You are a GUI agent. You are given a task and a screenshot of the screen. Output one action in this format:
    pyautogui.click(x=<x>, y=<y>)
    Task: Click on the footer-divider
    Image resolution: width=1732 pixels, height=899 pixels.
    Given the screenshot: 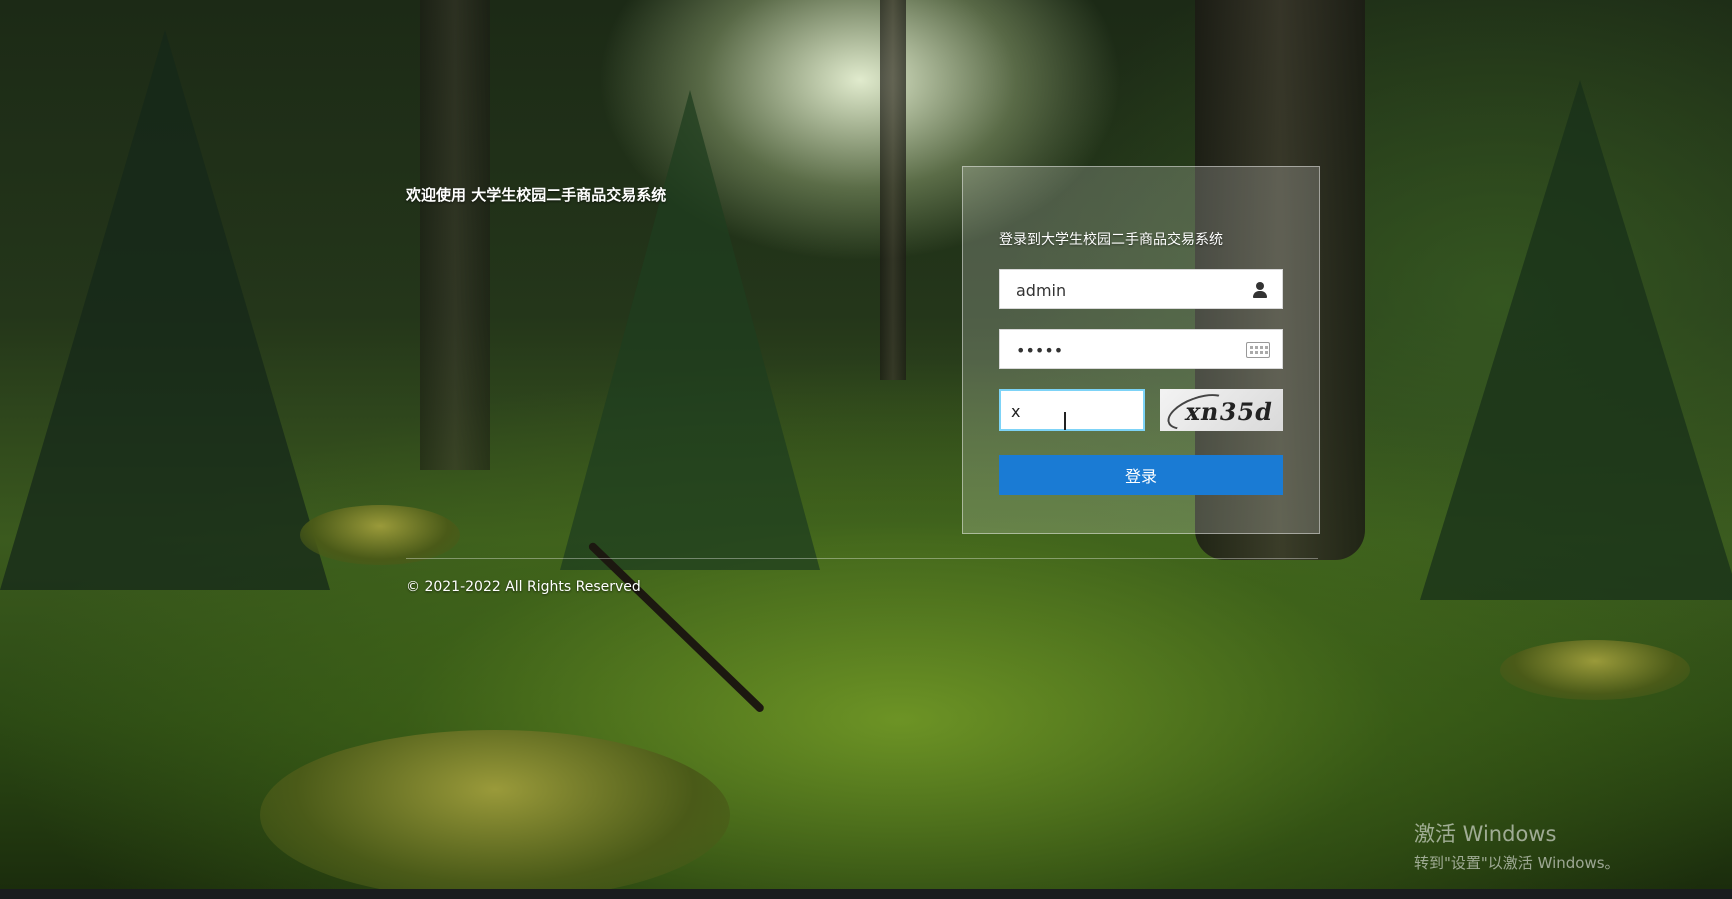 What is the action you would take?
    pyautogui.click(x=862, y=558)
    